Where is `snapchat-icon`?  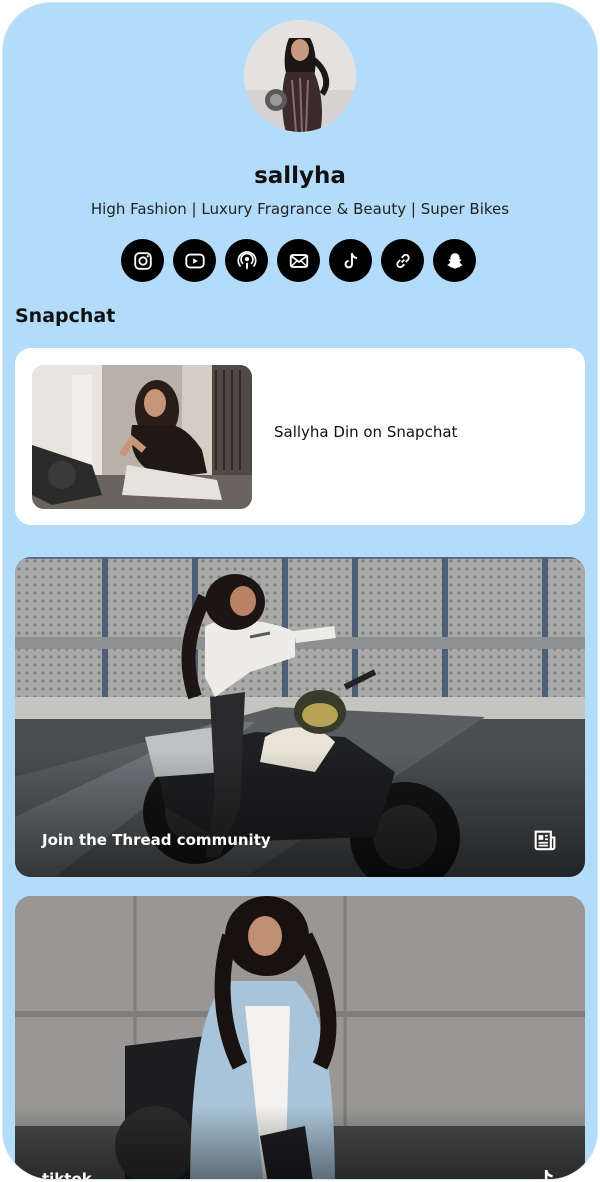 snapchat-icon is located at coordinates (454, 260).